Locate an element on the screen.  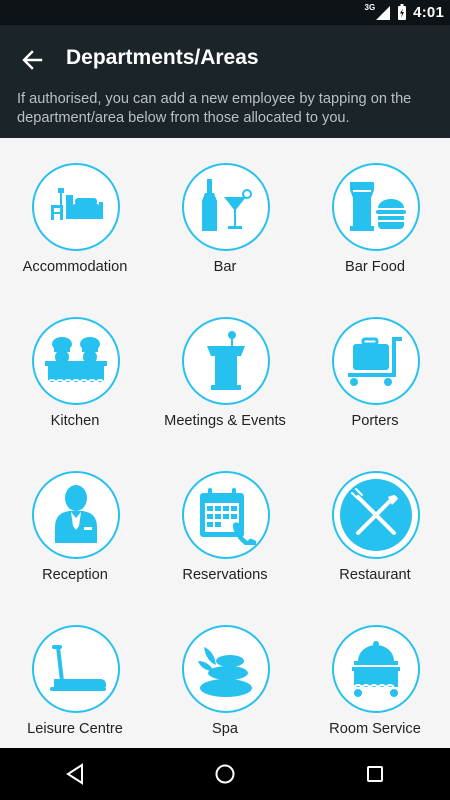
department-label: Leisure Centre is located at coordinates (75, 729).